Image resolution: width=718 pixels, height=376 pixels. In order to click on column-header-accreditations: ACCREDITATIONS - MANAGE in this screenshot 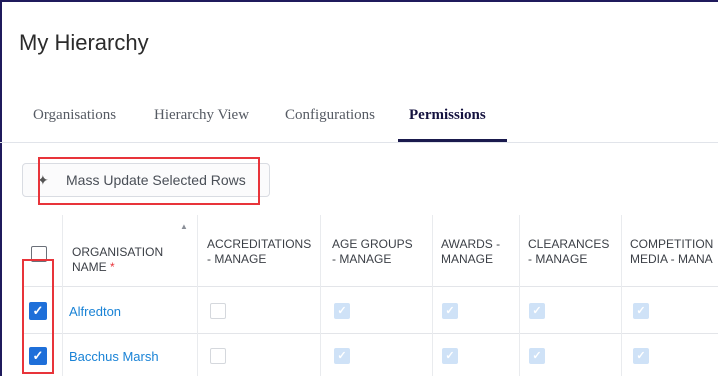, I will do `click(259, 252)`.